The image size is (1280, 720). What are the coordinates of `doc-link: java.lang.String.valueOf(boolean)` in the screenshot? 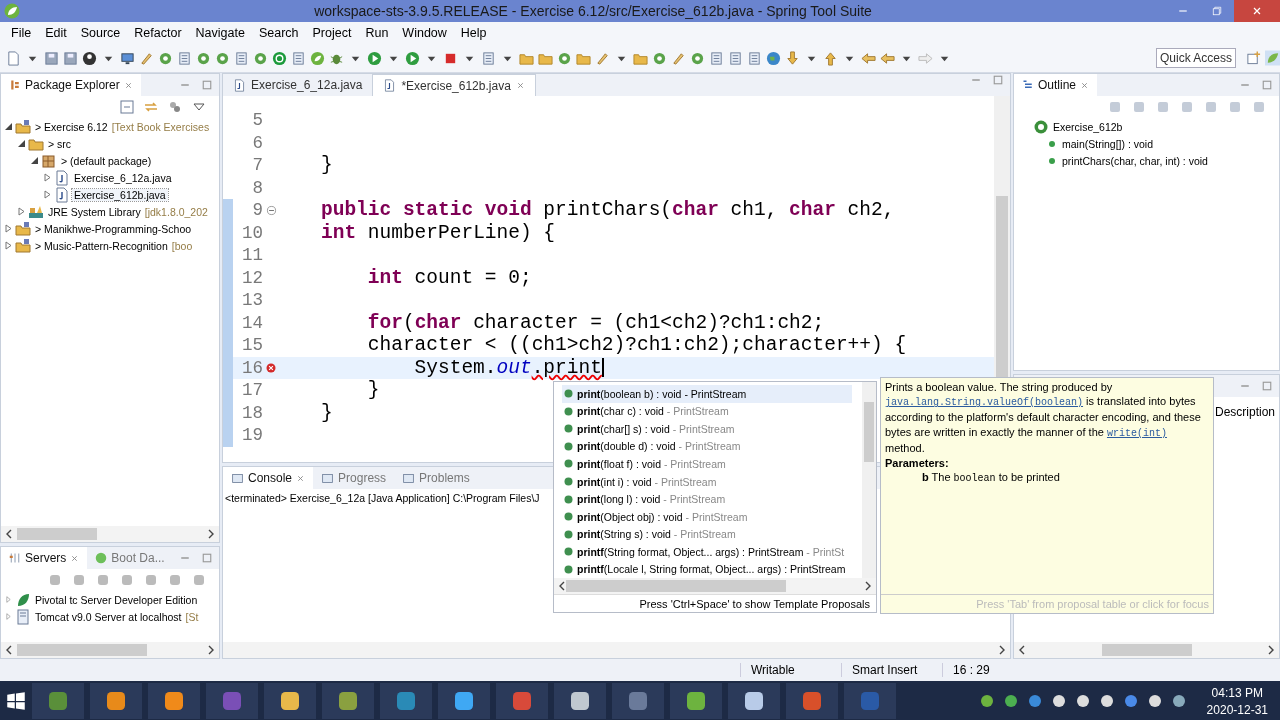 It's located at (984, 403).